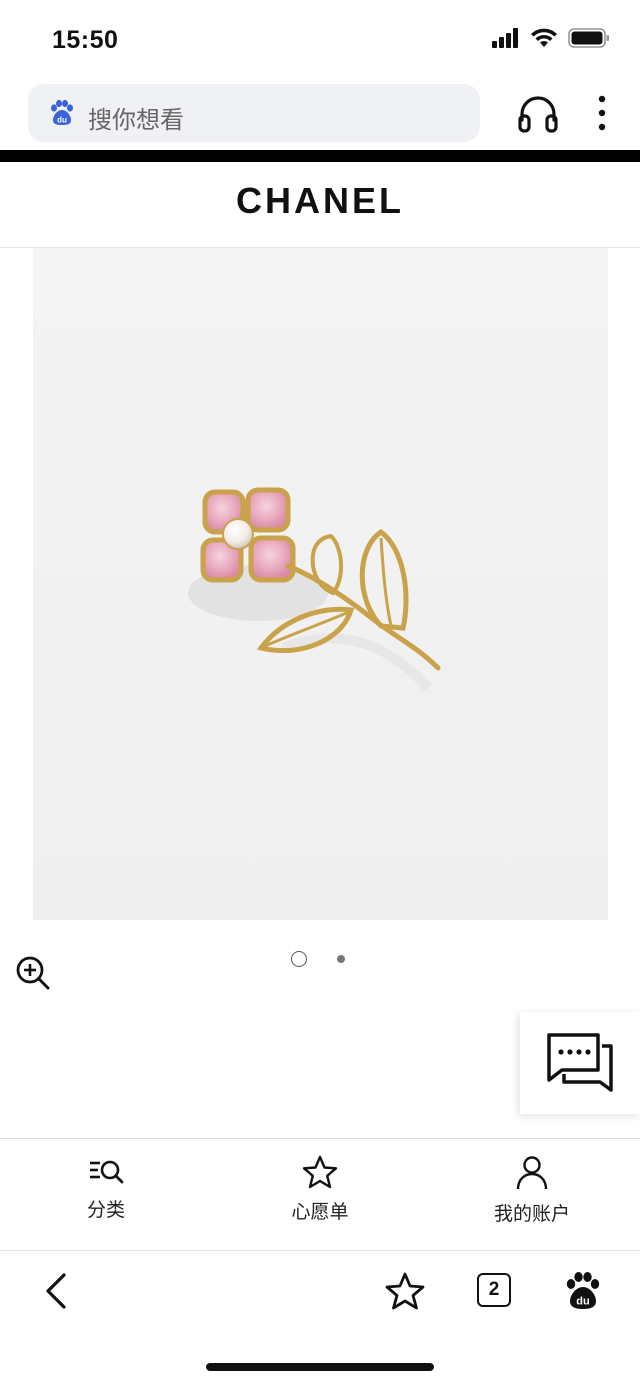  What do you see at coordinates (33, 973) in the screenshot?
I see `zoom-in-icon` at bounding box center [33, 973].